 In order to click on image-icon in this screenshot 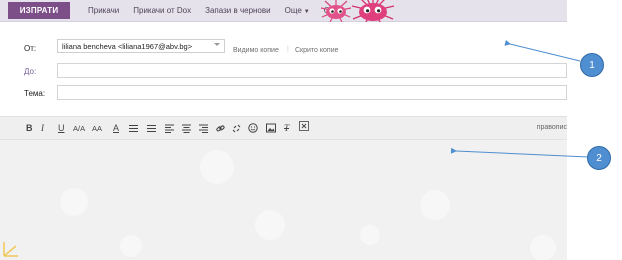, I will do `click(271, 128)`.